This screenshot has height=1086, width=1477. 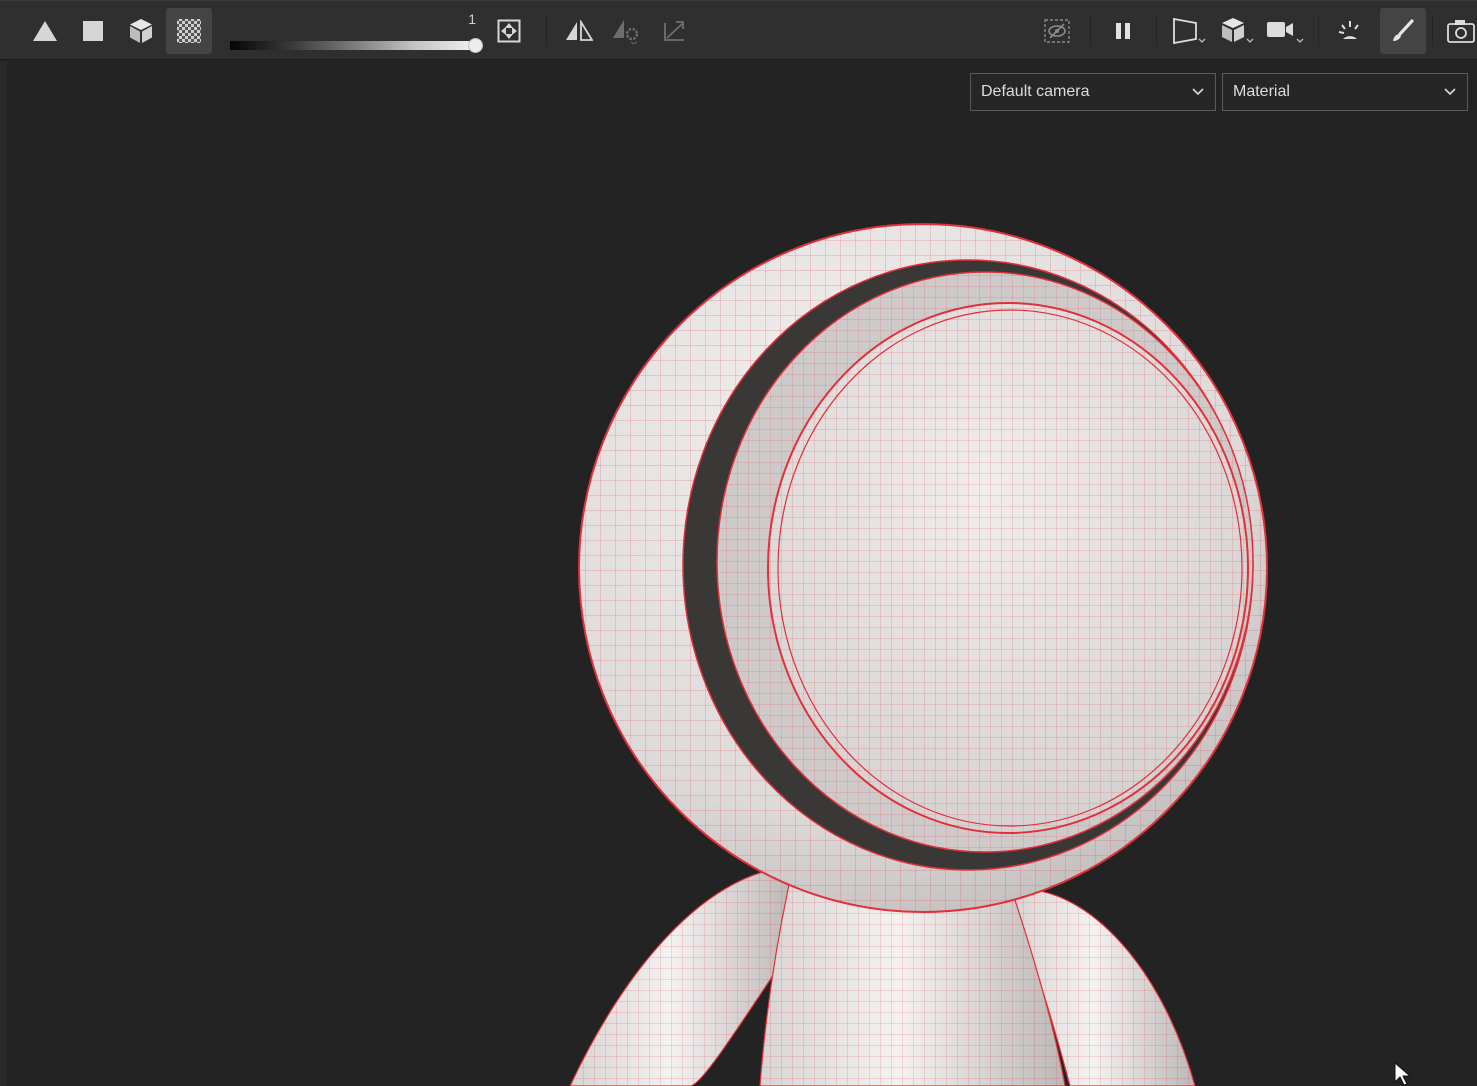 What do you see at coordinates (1345, 92) in the screenshot?
I see `render-mode-select: Material` at bounding box center [1345, 92].